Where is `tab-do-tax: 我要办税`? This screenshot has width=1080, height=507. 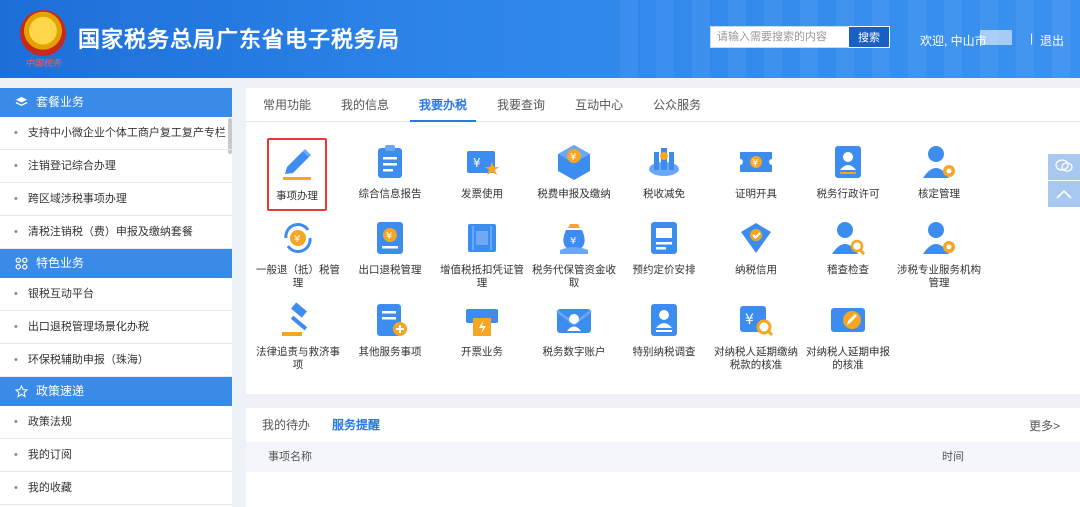 tab-do-tax: 我要办税 is located at coordinates (443, 105).